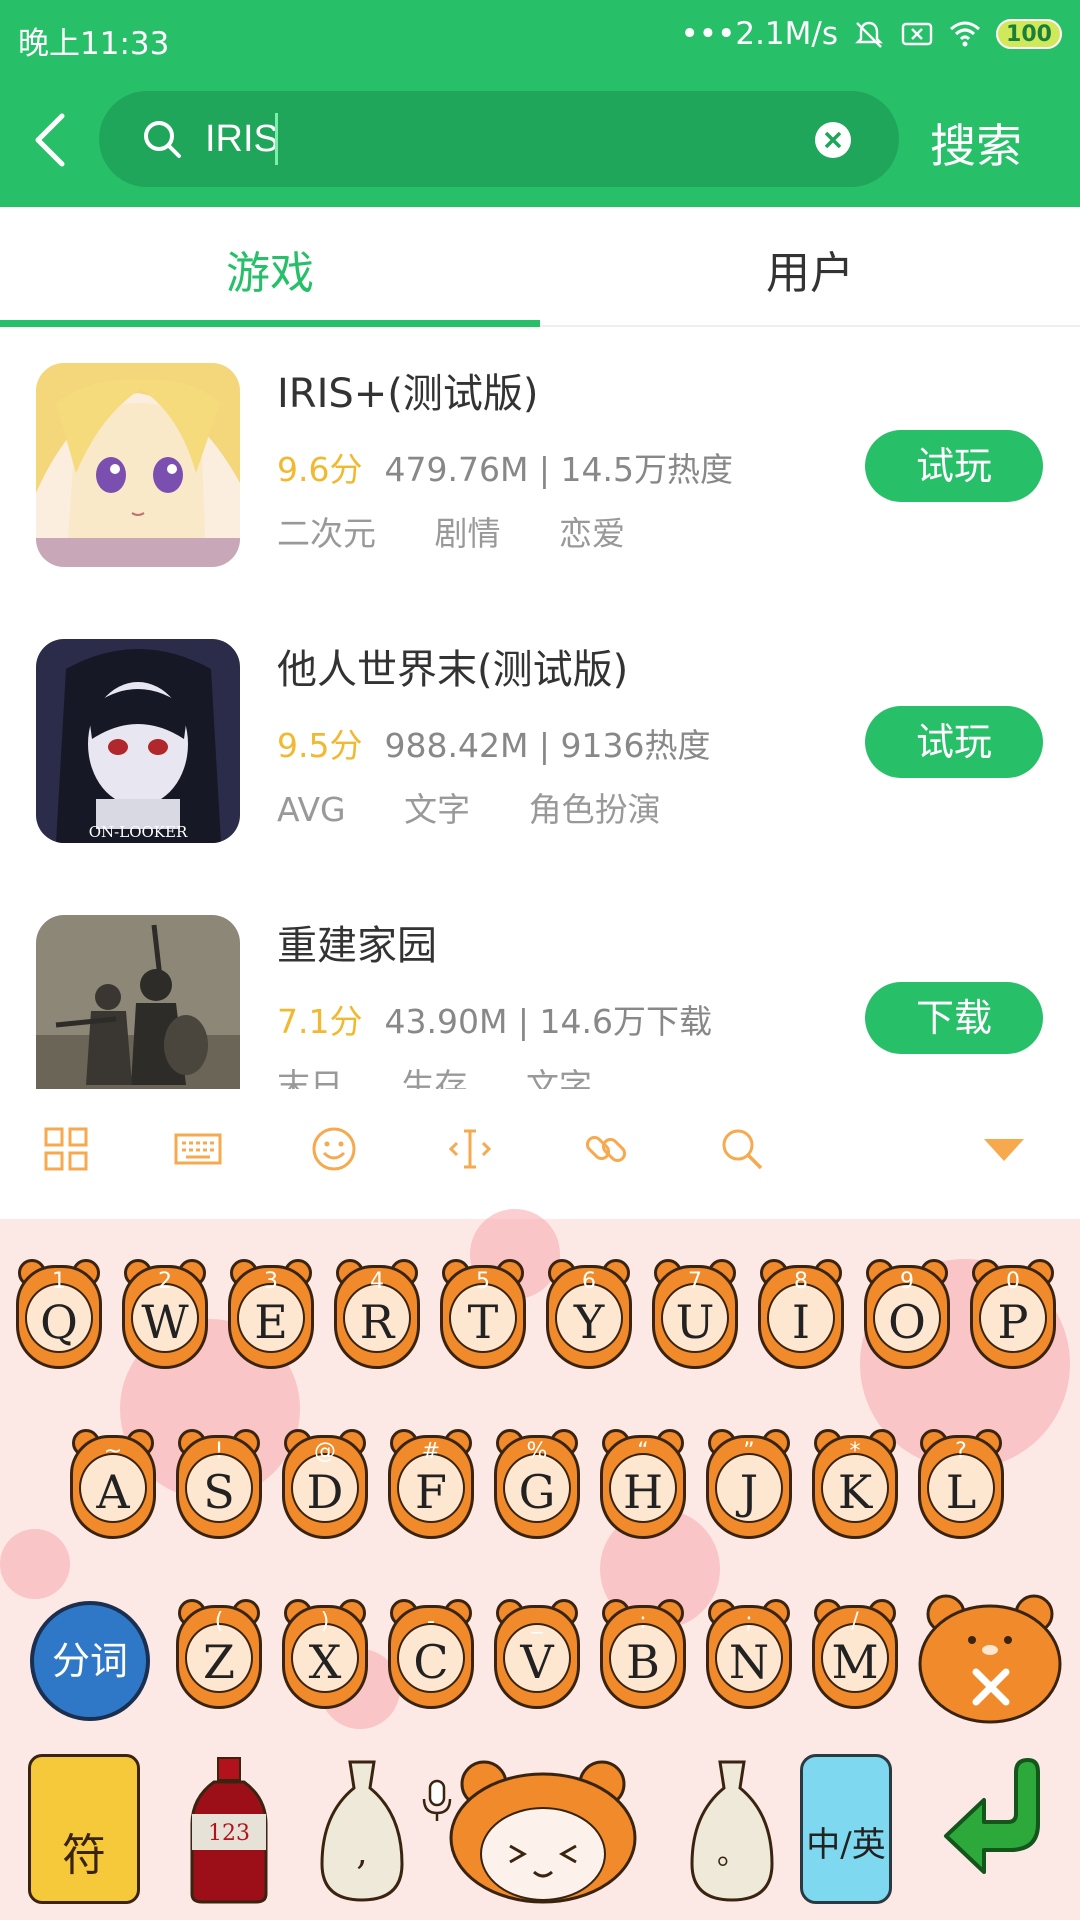 The width and height of the screenshot is (1080, 1920). Describe the element at coordinates (361, 1852) in the screenshot. I see `comma-key-label: ,` at that location.